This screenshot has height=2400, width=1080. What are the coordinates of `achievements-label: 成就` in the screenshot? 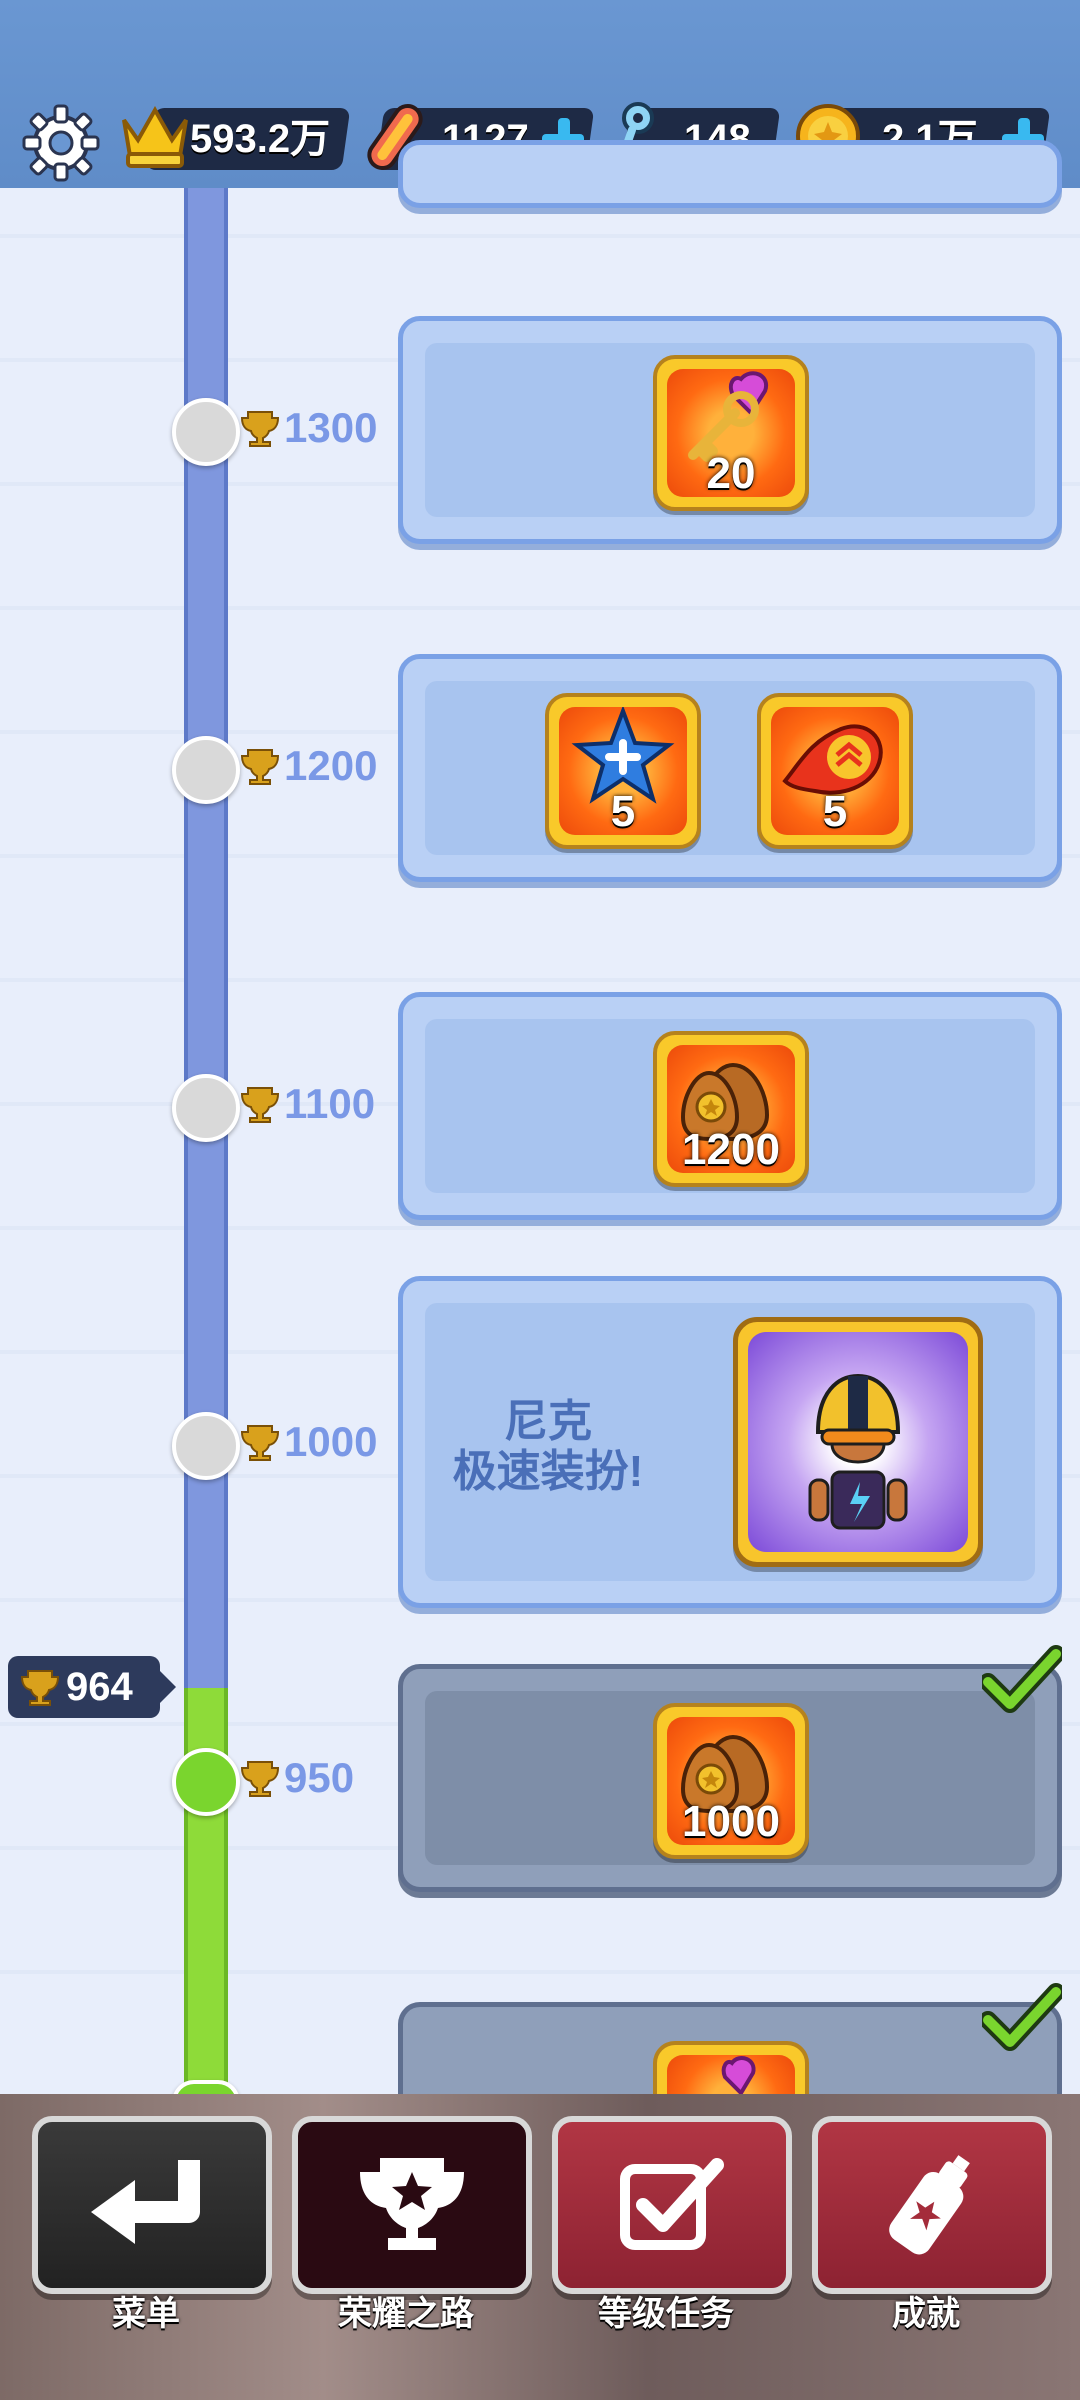 It's located at (926, 2314).